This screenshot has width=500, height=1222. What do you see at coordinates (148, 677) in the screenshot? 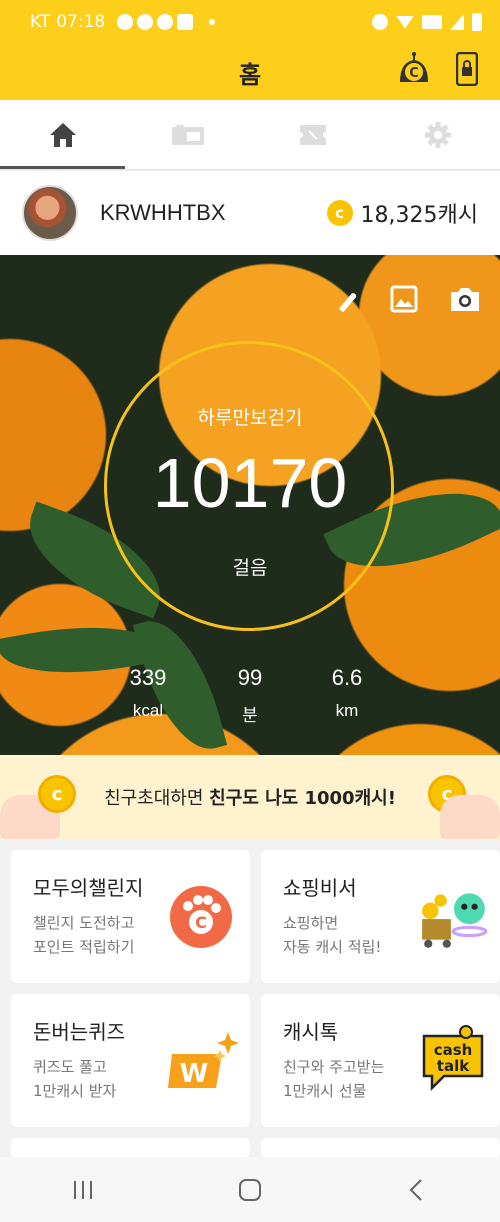
I see `stat-value: 339` at bounding box center [148, 677].